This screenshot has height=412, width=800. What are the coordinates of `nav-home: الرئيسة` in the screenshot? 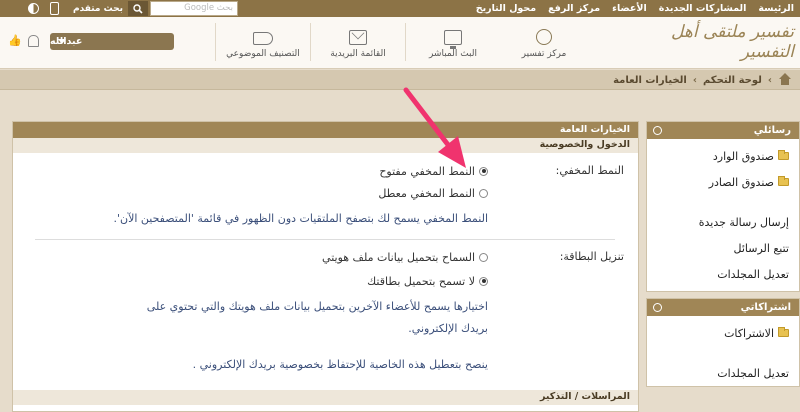 It's located at (776, 8).